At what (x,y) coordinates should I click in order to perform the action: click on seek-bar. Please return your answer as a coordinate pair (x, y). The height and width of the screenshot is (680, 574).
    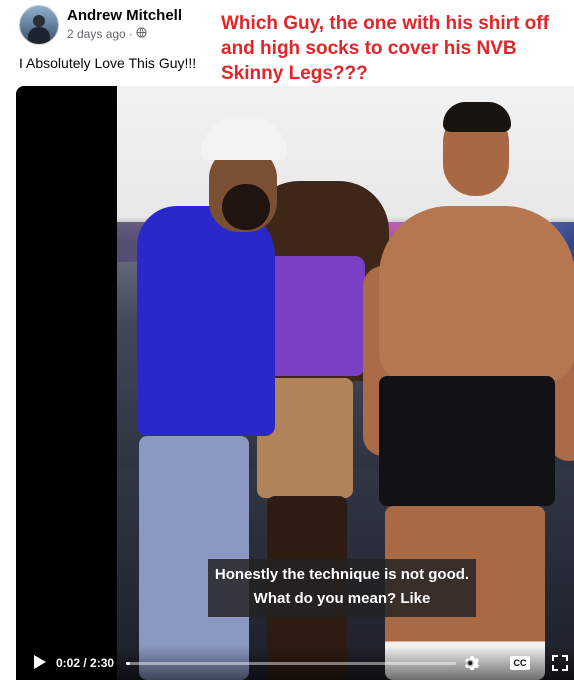
    Looking at the image, I should click on (291, 663).